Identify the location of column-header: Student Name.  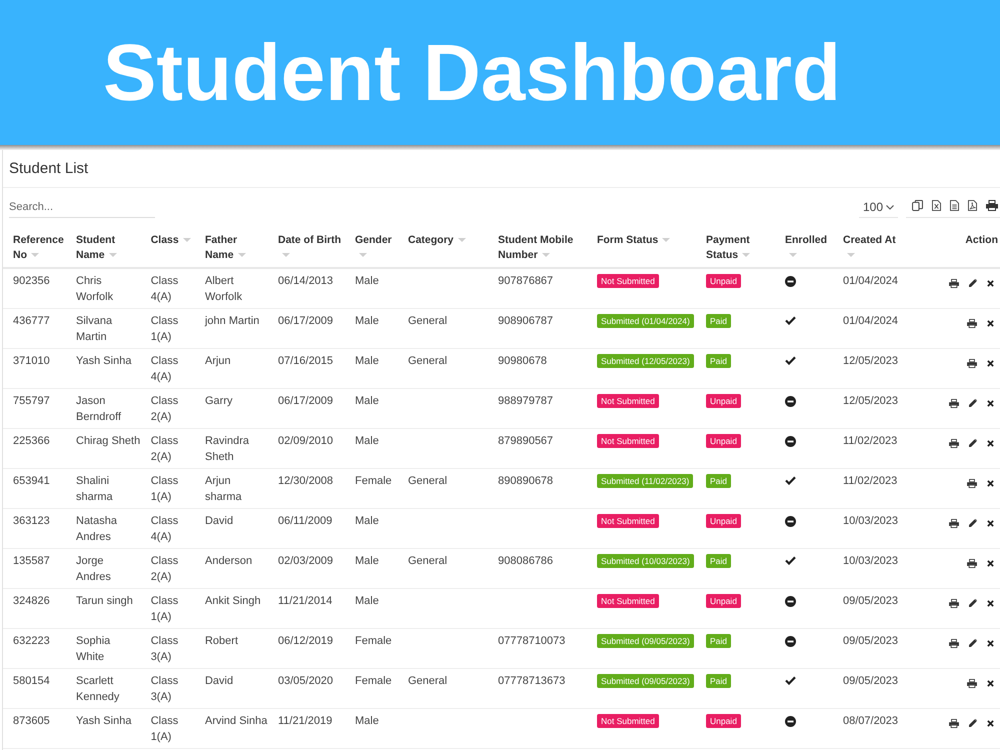
(103, 247).